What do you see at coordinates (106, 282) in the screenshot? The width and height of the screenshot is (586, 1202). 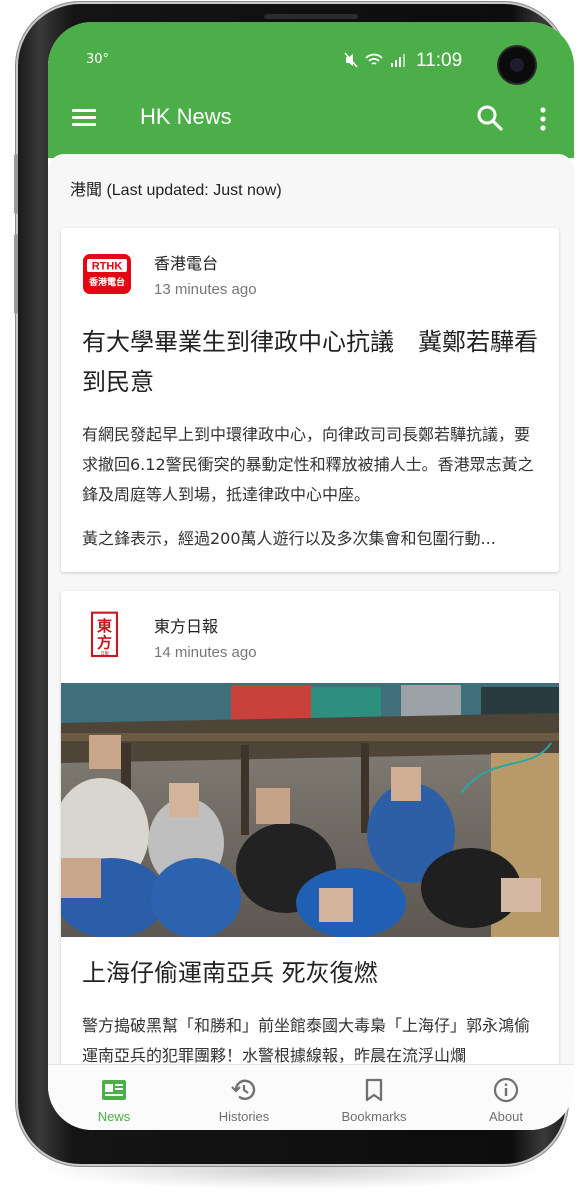 I see `svg-text: 香港電台` at bounding box center [106, 282].